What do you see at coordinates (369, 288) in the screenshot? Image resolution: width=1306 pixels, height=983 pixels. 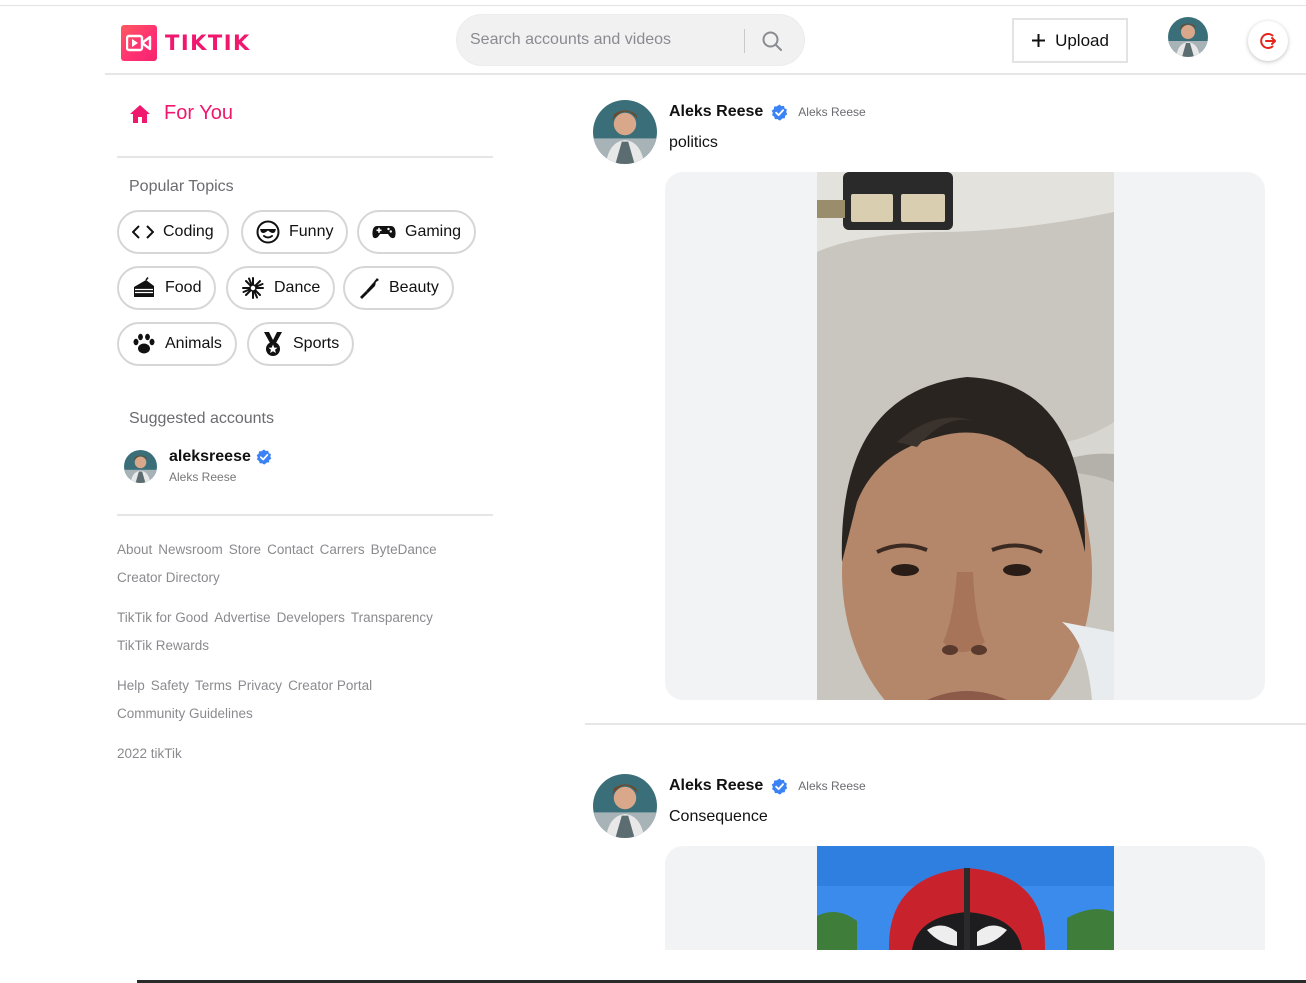 I see `lipstick-icon` at bounding box center [369, 288].